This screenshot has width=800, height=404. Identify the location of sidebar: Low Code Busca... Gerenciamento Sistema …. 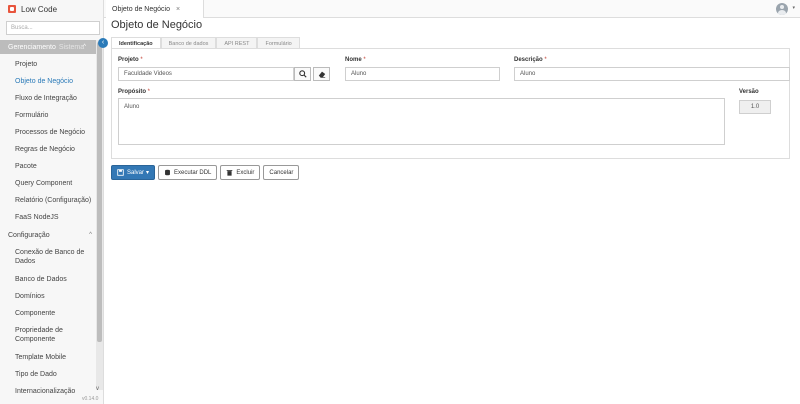
(52, 202).